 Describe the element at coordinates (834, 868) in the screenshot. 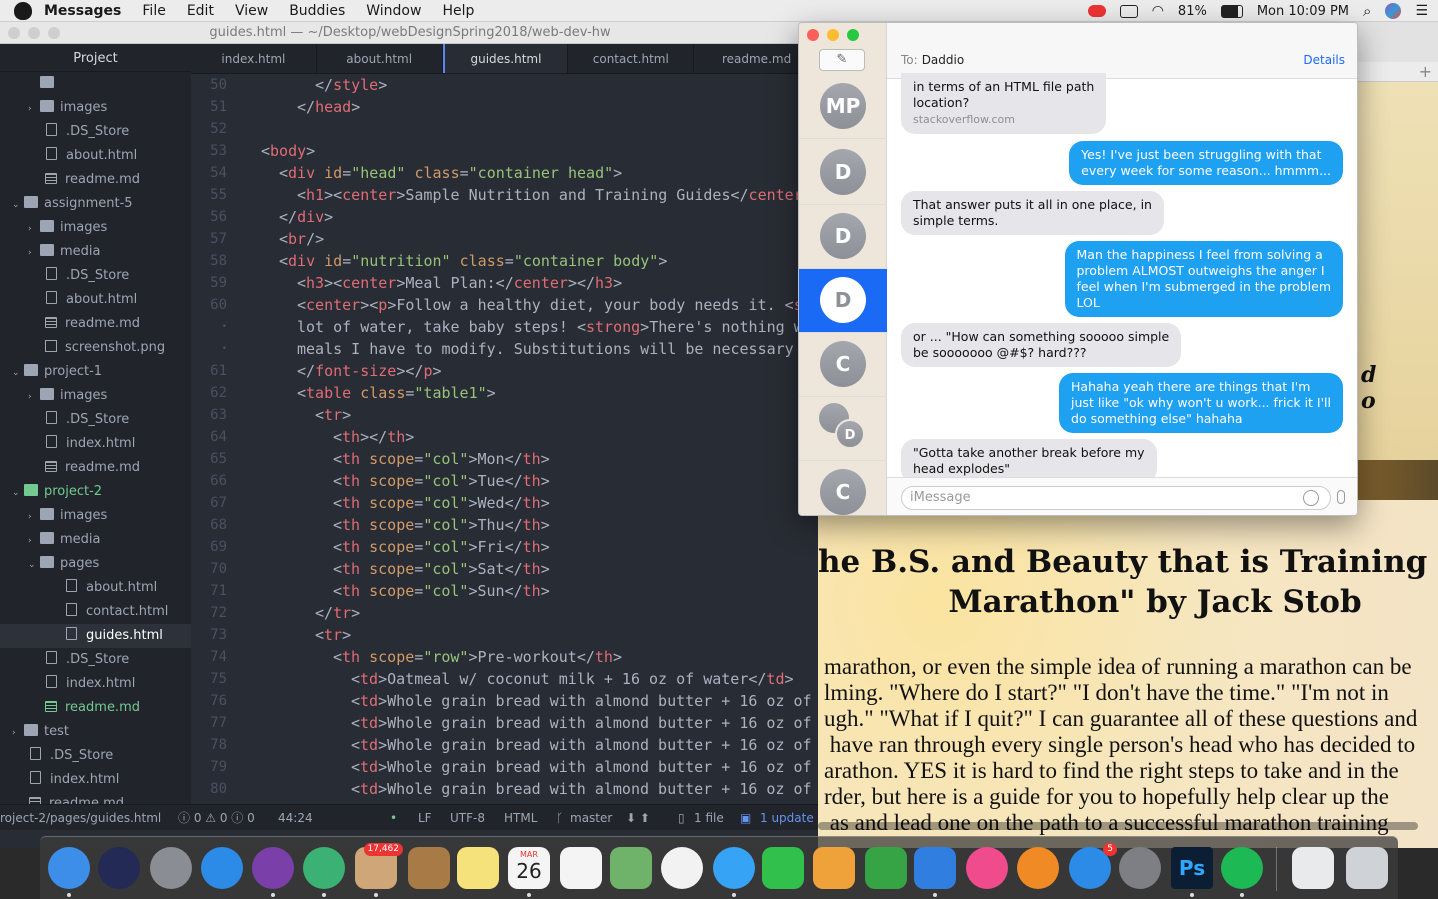

I see `pages-icon` at that location.